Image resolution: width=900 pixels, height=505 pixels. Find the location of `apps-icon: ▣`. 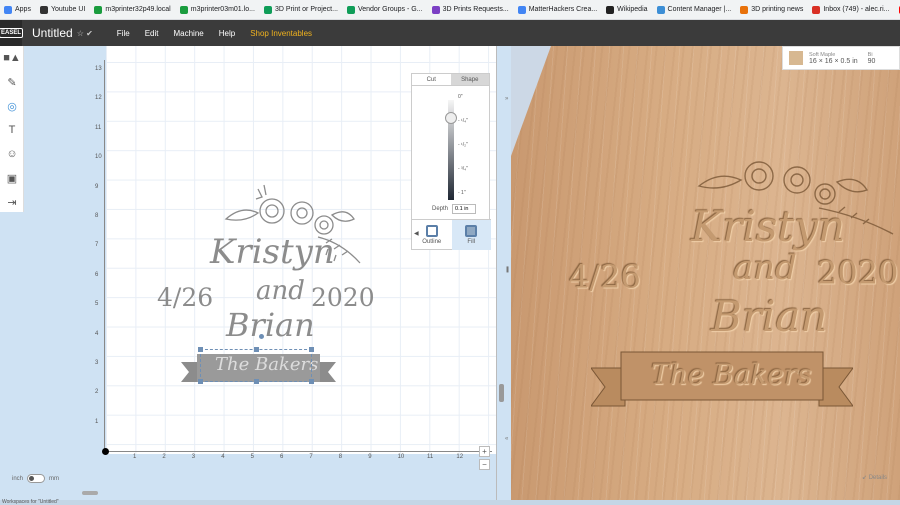

apps-icon: ▣ is located at coordinates (12, 178).